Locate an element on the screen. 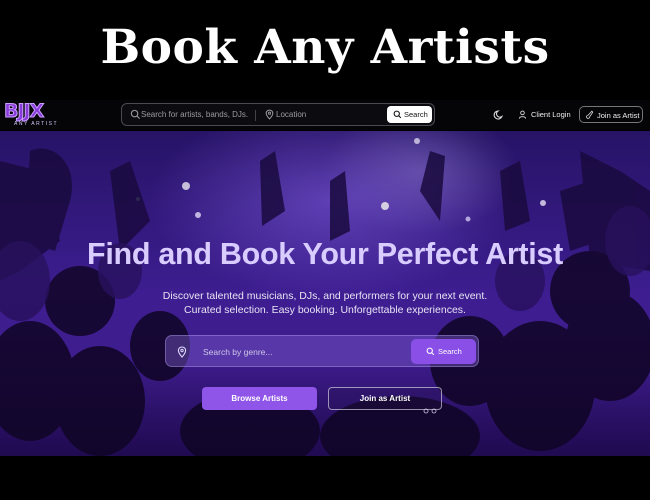  hero-search-button-label: Search is located at coordinates (450, 351).